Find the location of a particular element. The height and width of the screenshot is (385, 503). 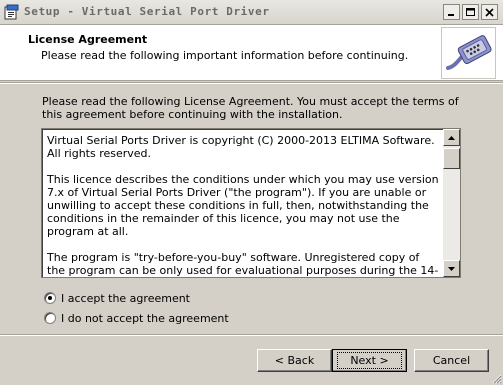

back-button: < Back is located at coordinates (294, 360).